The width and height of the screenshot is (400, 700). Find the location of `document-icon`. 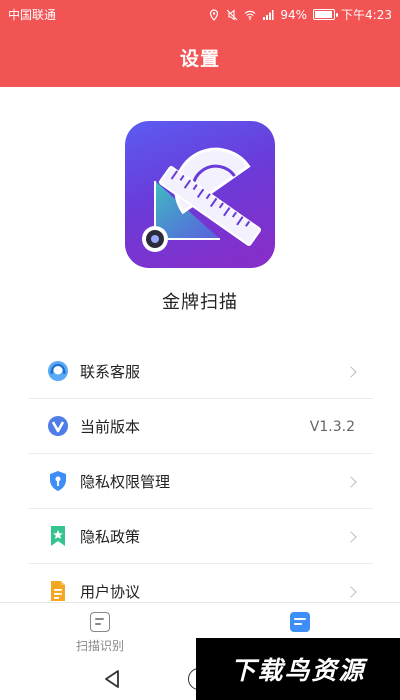

document-icon is located at coordinates (58, 591).